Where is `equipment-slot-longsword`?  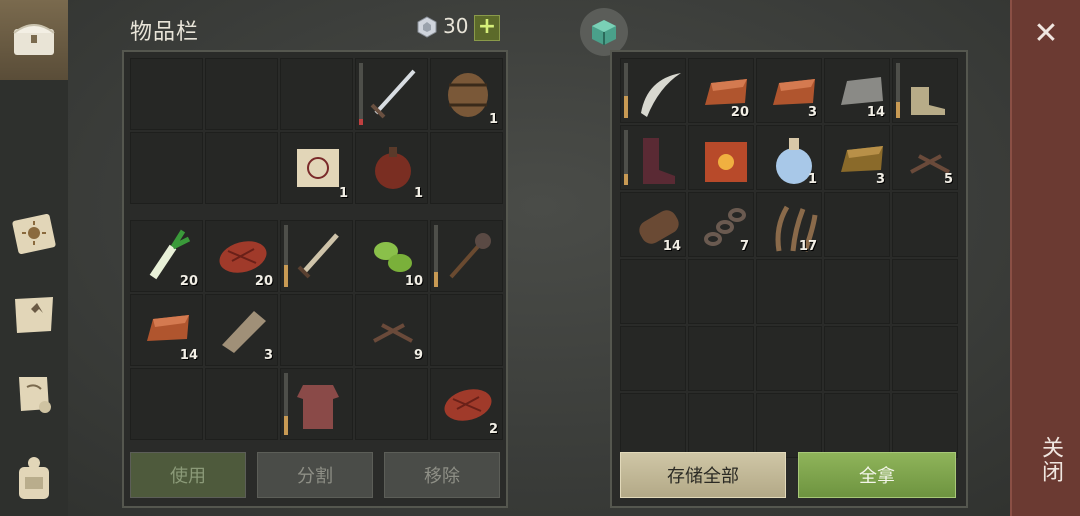
equipment-slot-longsword is located at coordinates (391, 94).